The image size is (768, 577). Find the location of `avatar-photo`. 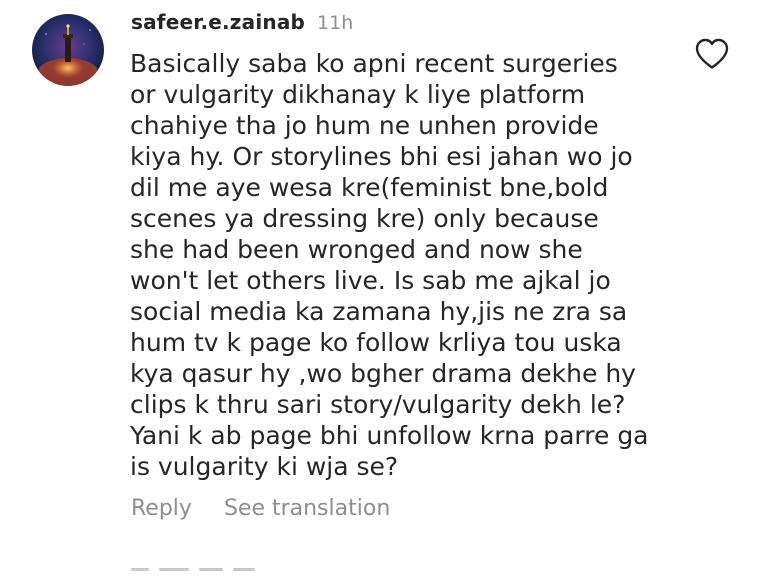

avatar-photo is located at coordinates (68, 50).